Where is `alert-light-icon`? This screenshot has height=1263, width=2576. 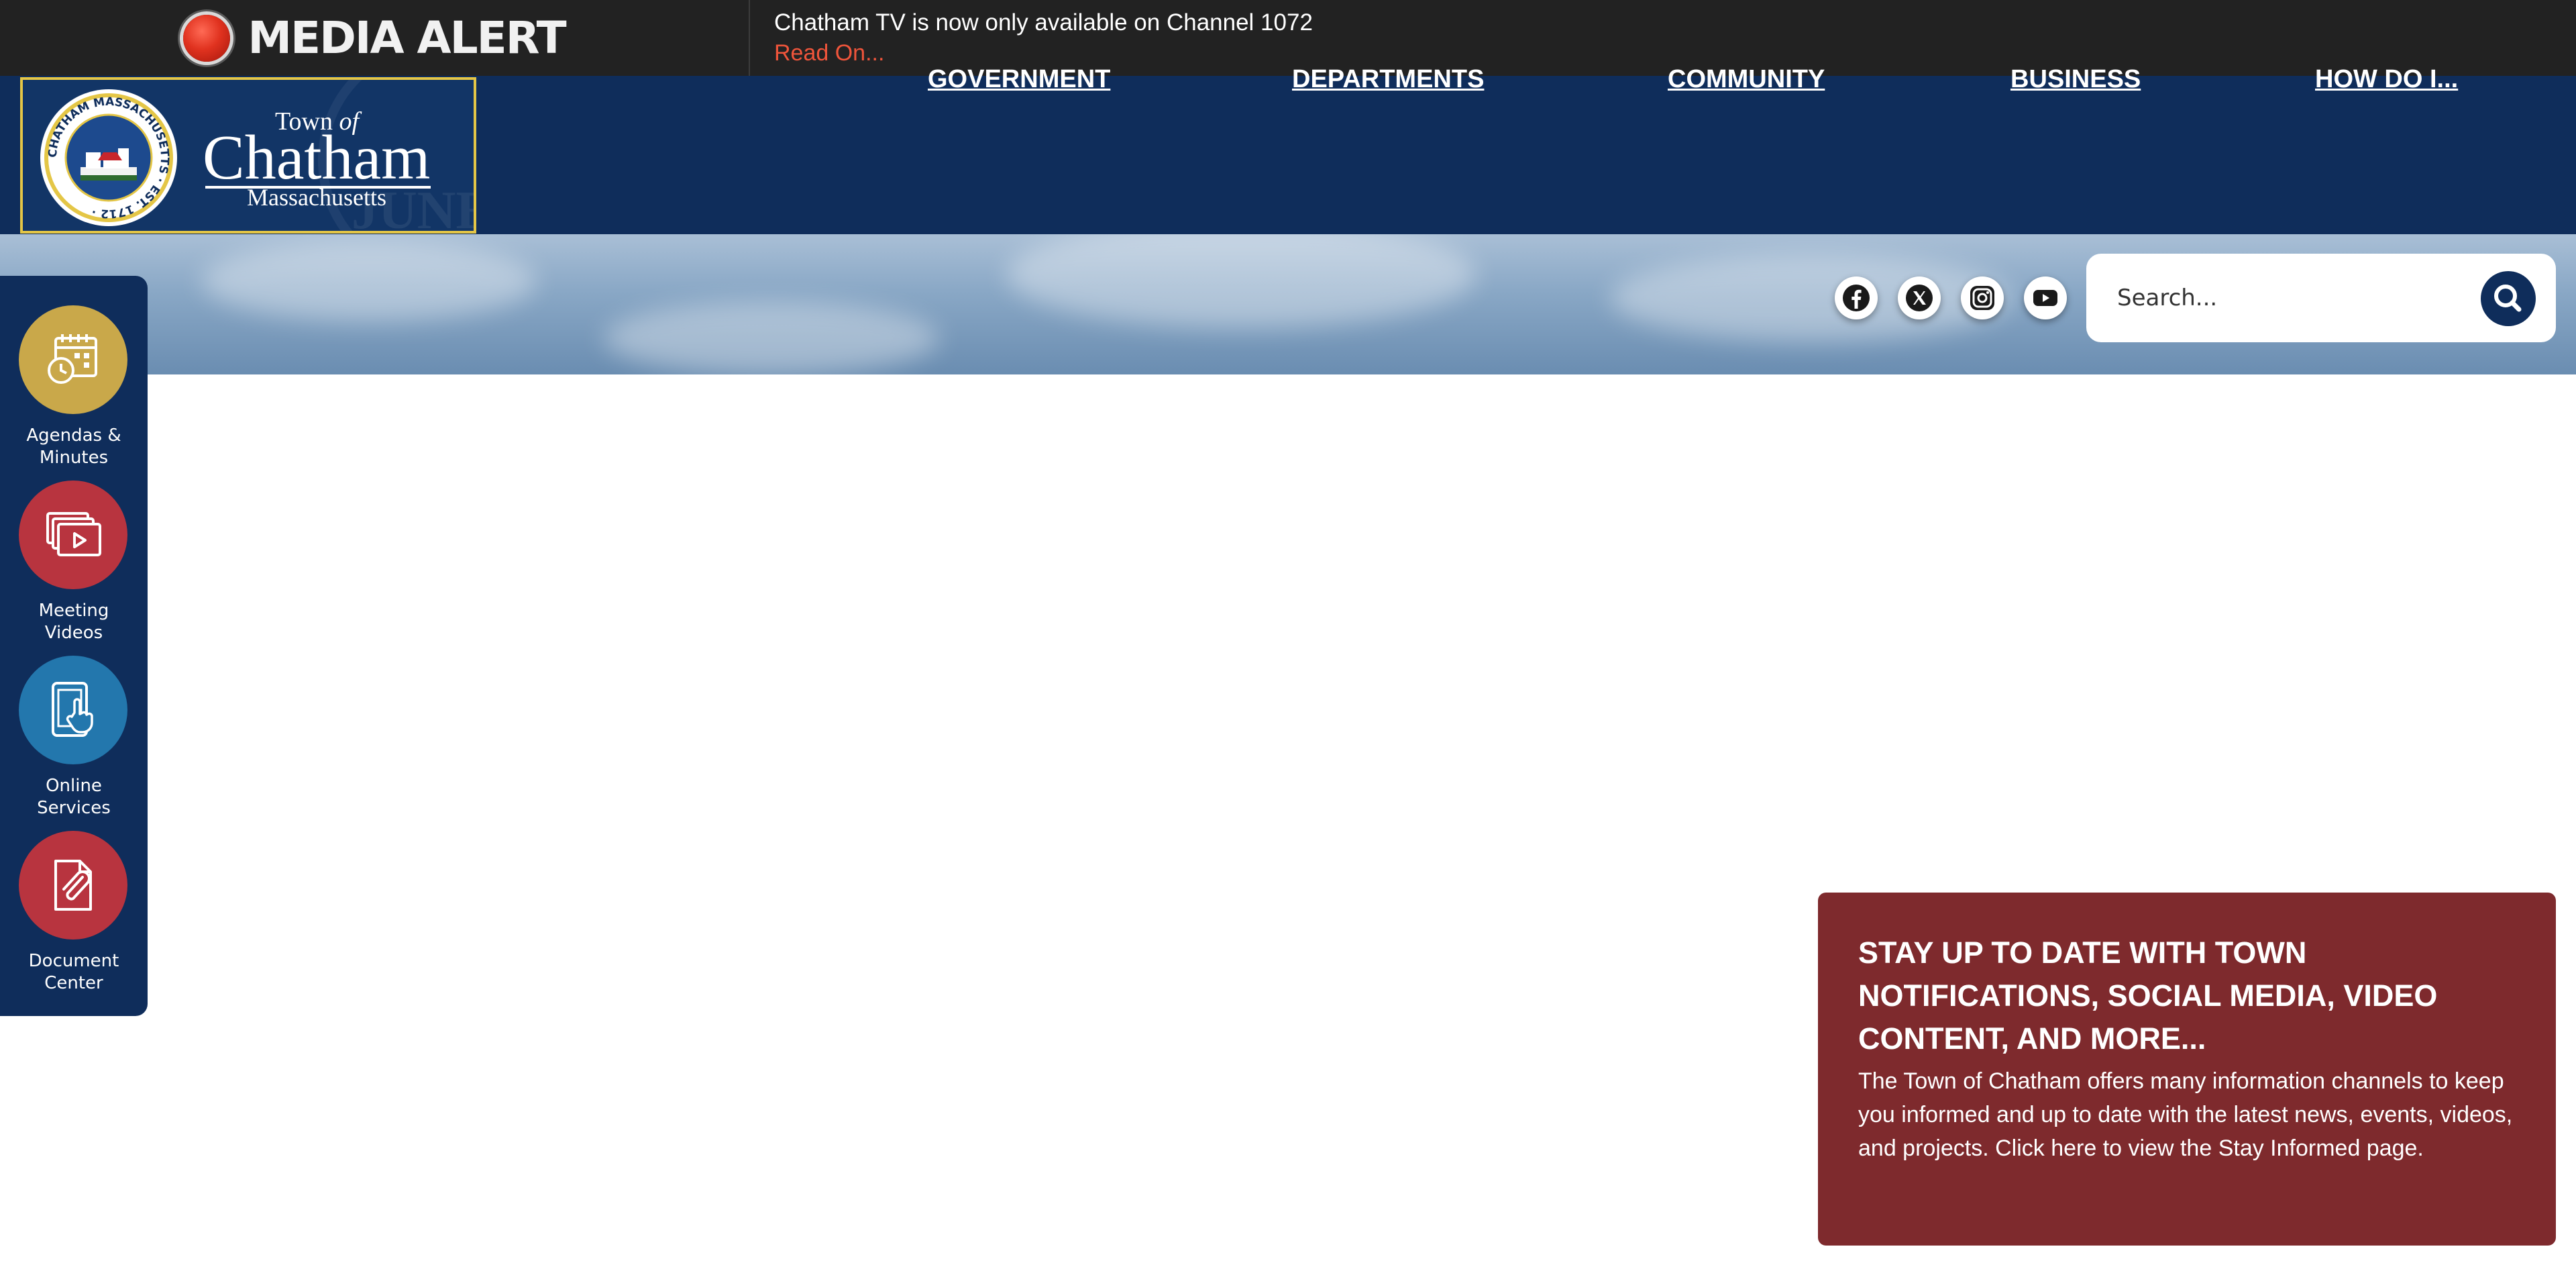 alert-light-icon is located at coordinates (207, 38).